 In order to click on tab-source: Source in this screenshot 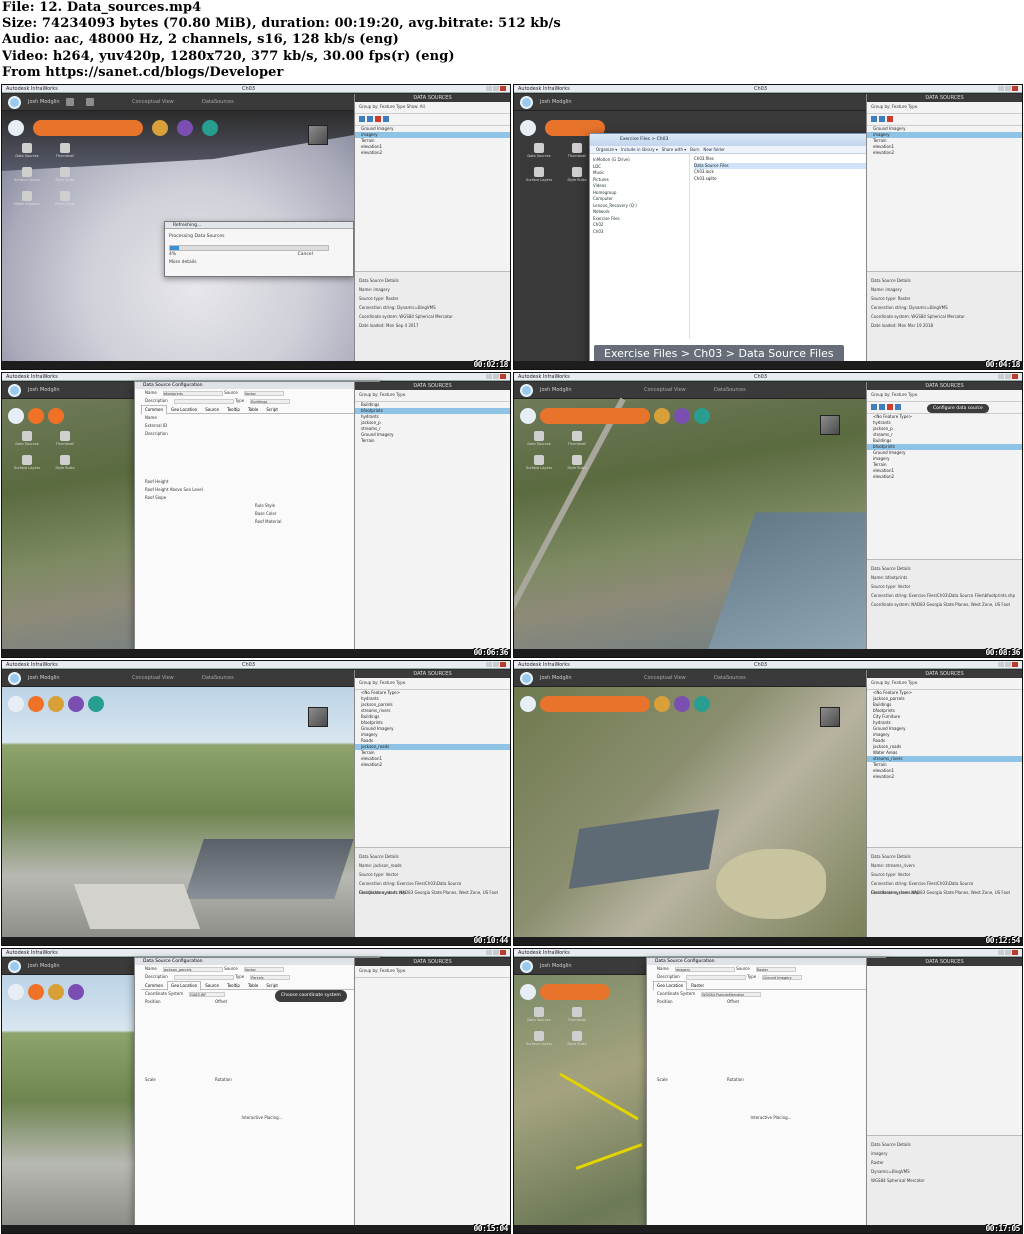, I will do `click(212, 410)`.